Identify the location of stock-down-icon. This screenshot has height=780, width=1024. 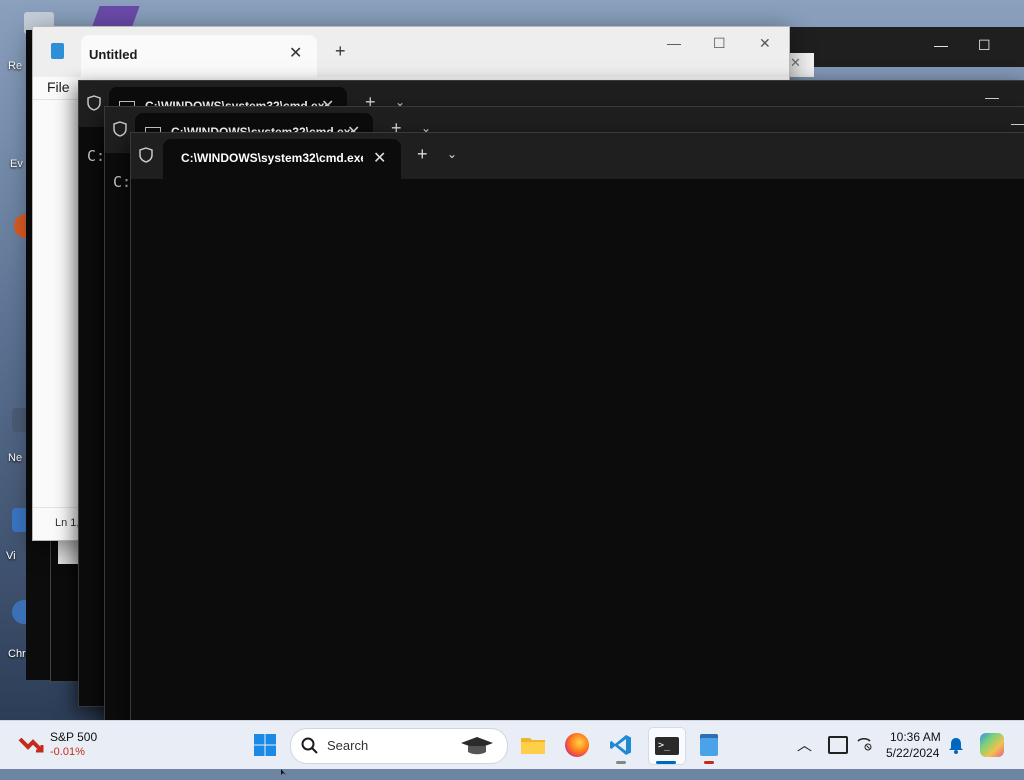
(31, 744).